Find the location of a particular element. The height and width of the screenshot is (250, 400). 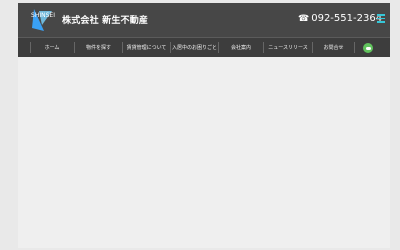

nav-item-tenant-support: 入居中のお困りごと is located at coordinates (194, 47).